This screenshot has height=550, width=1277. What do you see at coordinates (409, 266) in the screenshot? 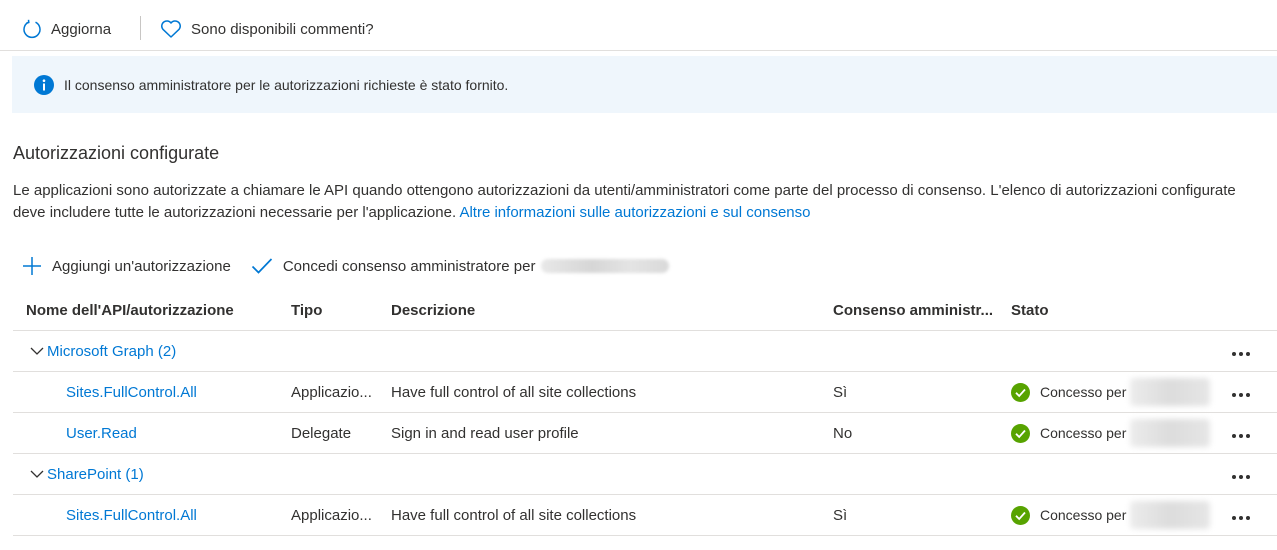
I see `grant-admin-consent-label: Concedi consenso amministratore per` at bounding box center [409, 266].